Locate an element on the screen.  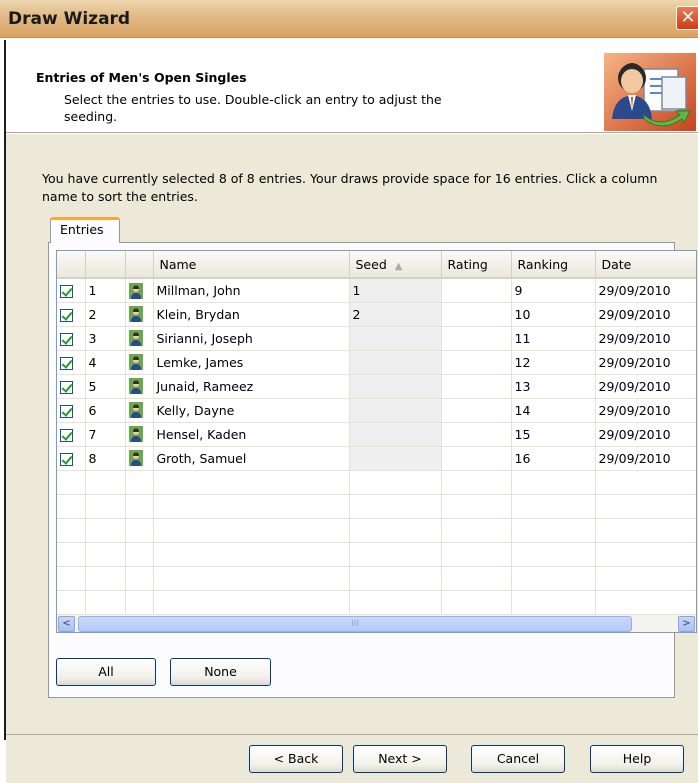
next-button: Next > is located at coordinates (400, 759).